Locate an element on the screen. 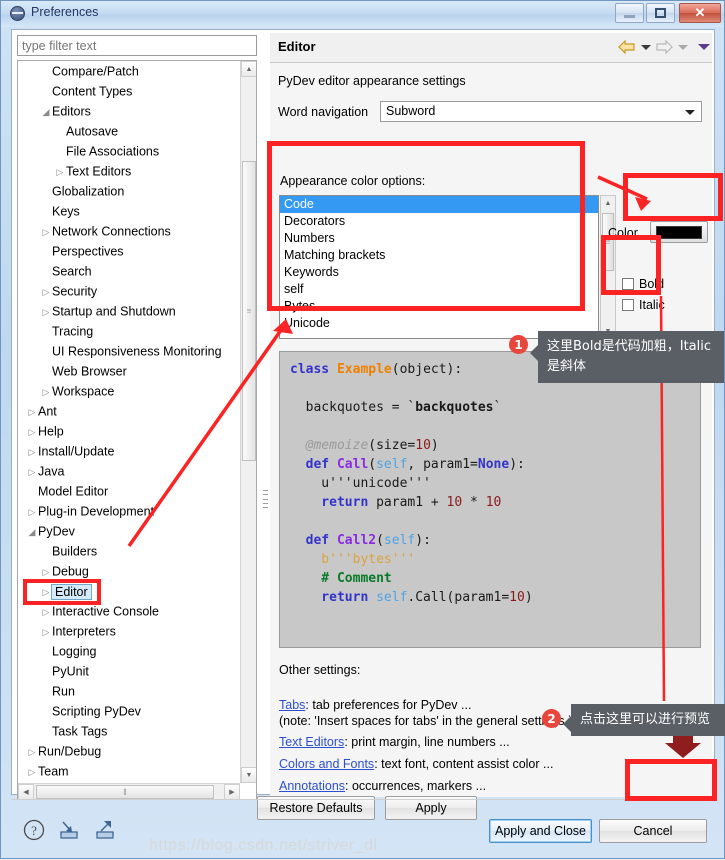  scroll-up-icon: ▲ is located at coordinates (248, 69).